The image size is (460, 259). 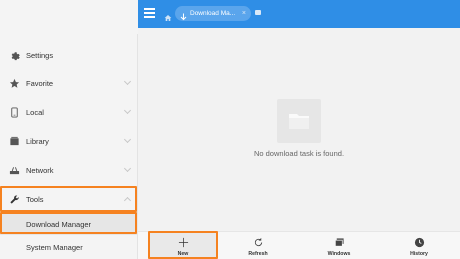 I want to click on sidebar-subitem-download-manager: Download Manager, so click(x=69, y=224).